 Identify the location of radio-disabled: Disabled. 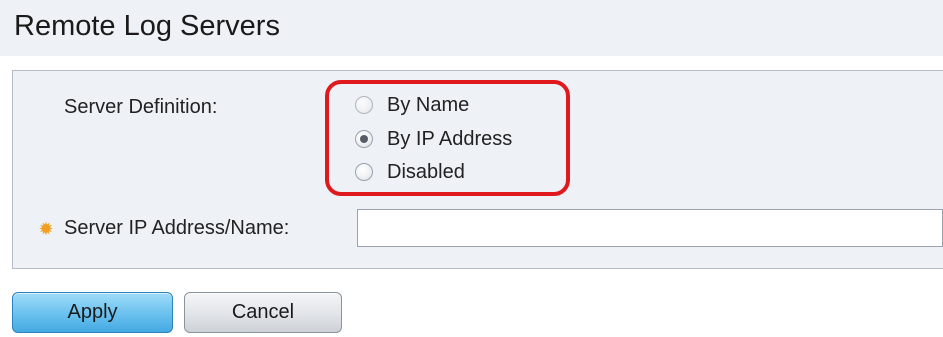
(410, 172).